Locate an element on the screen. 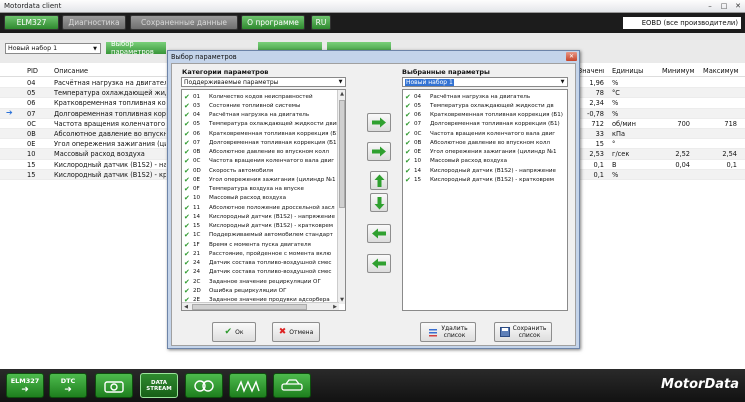  car-info-icon is located at coordinates (292, 384).